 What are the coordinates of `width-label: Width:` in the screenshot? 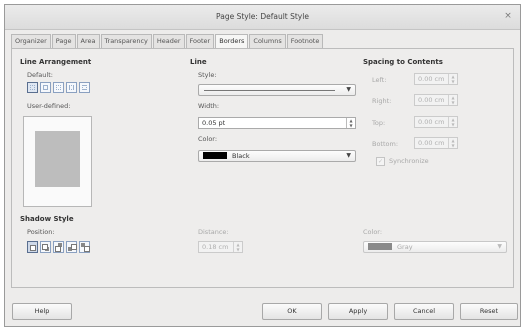 It's located at (209, 106).